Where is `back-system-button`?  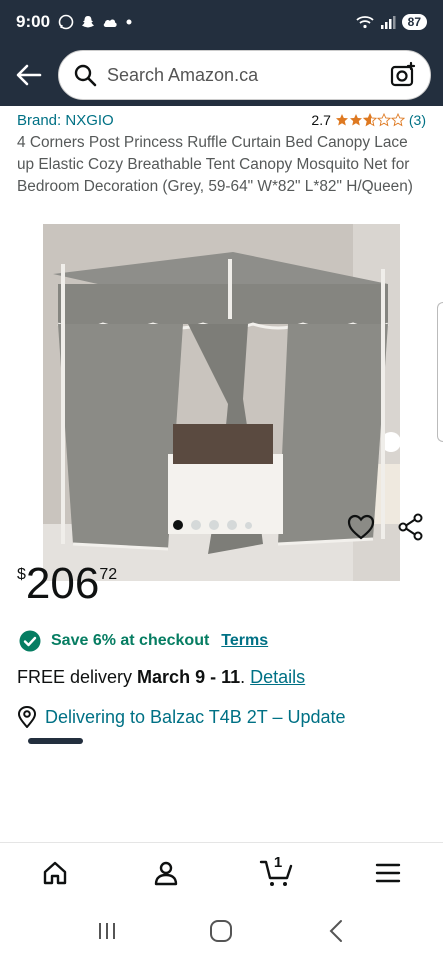
back-system-button is located at coordinates (336, 931).